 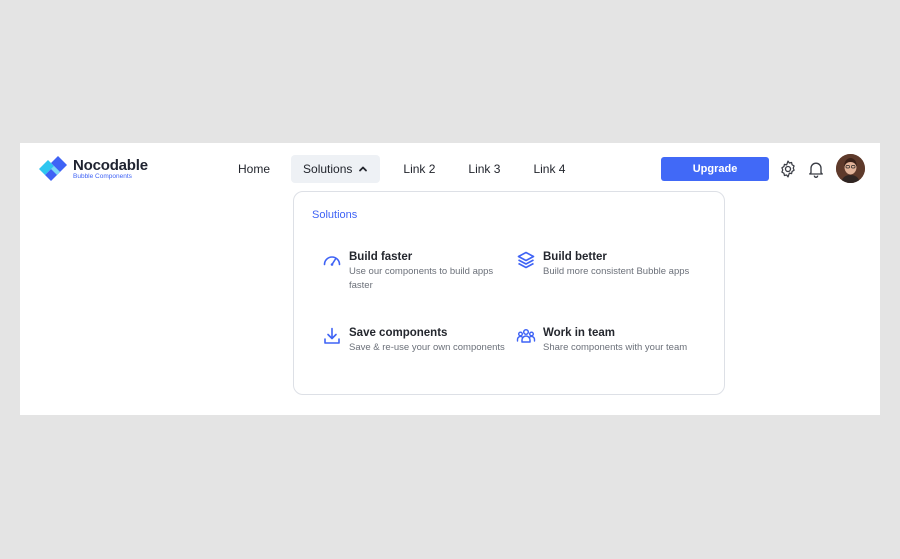 What do you see at coordinates (616, 271) in the screenshot?
I see `solution-description: Build more consistent Bubble apps` at bounding box center [616, 271].